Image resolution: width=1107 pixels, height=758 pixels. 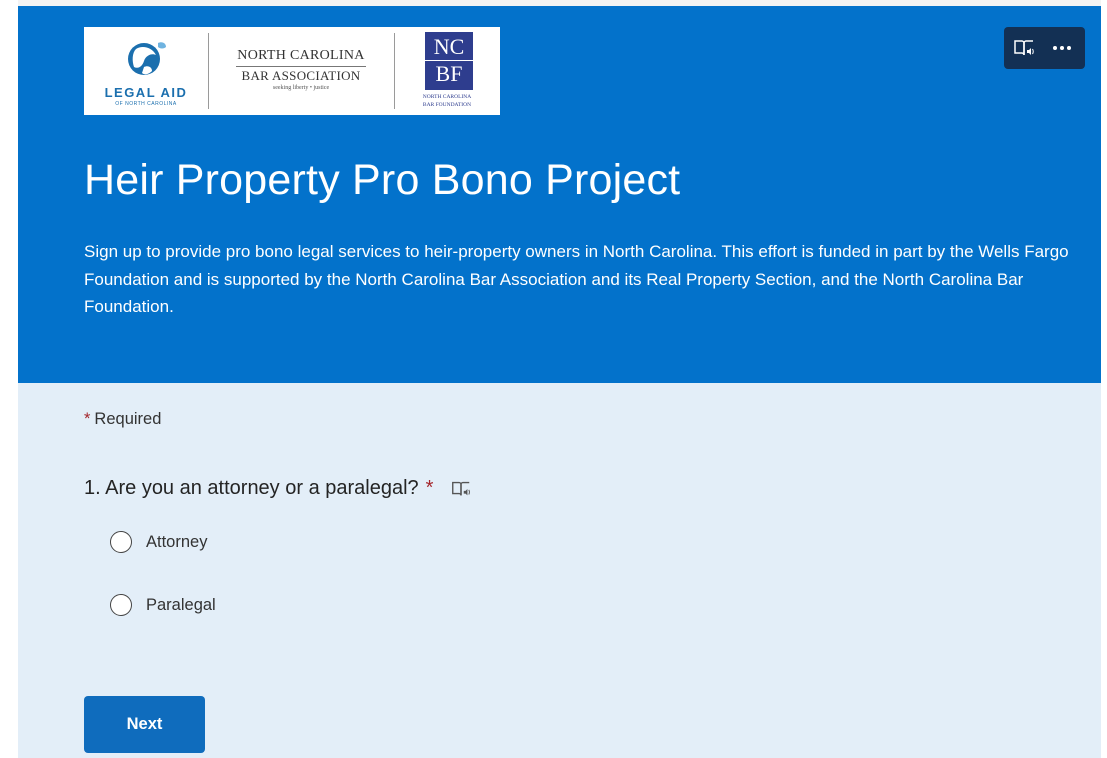 What do you see at coordinates (429, 488) in the screenshot?
I see `question-required-asterisk: *` at bounding box center [429, 488].